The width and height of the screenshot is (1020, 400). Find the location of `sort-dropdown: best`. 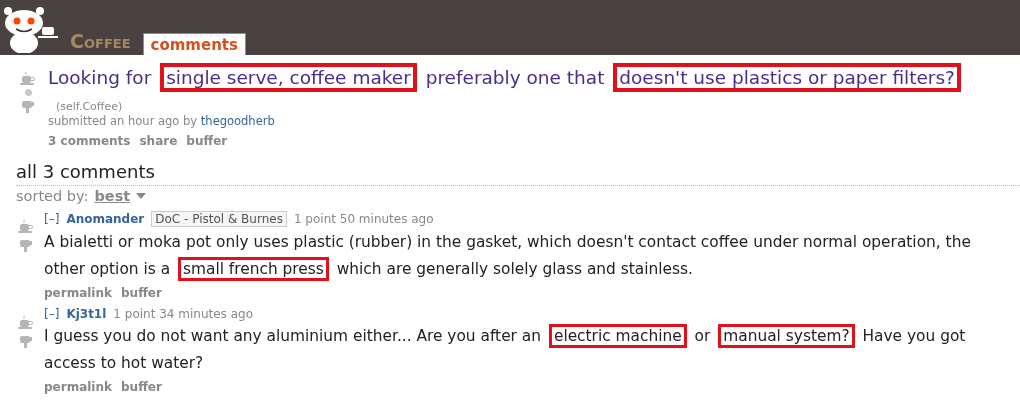

sort-dropdown: best is located at coordinates (112, 196).